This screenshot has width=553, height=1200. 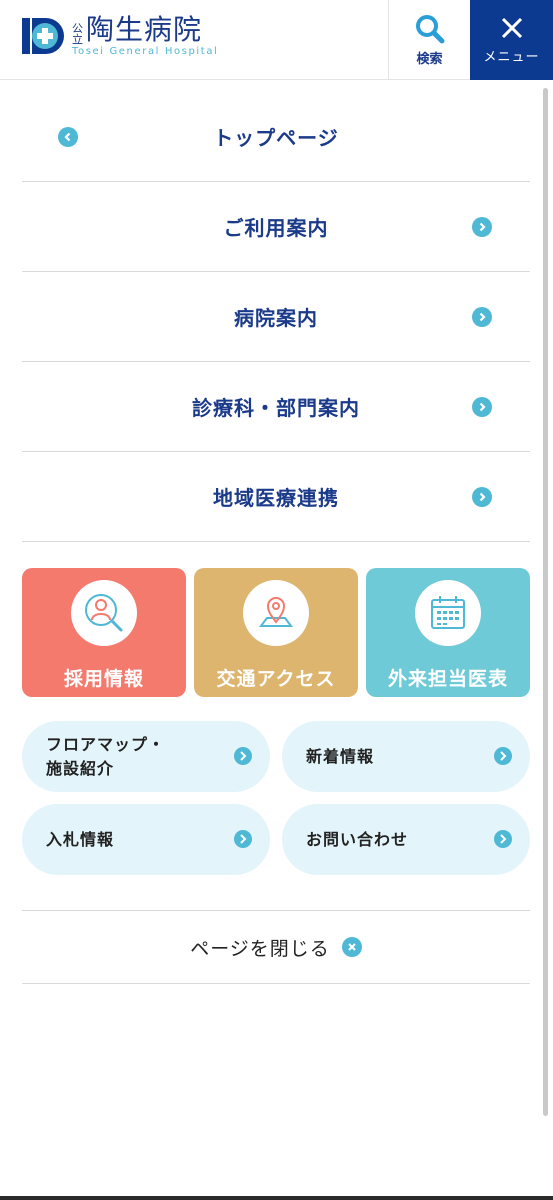 What do you see at coordinates (77, 39) in the screenshot?
I see `logo-prefix-bottom: 立` at bounding box center [77, 39].